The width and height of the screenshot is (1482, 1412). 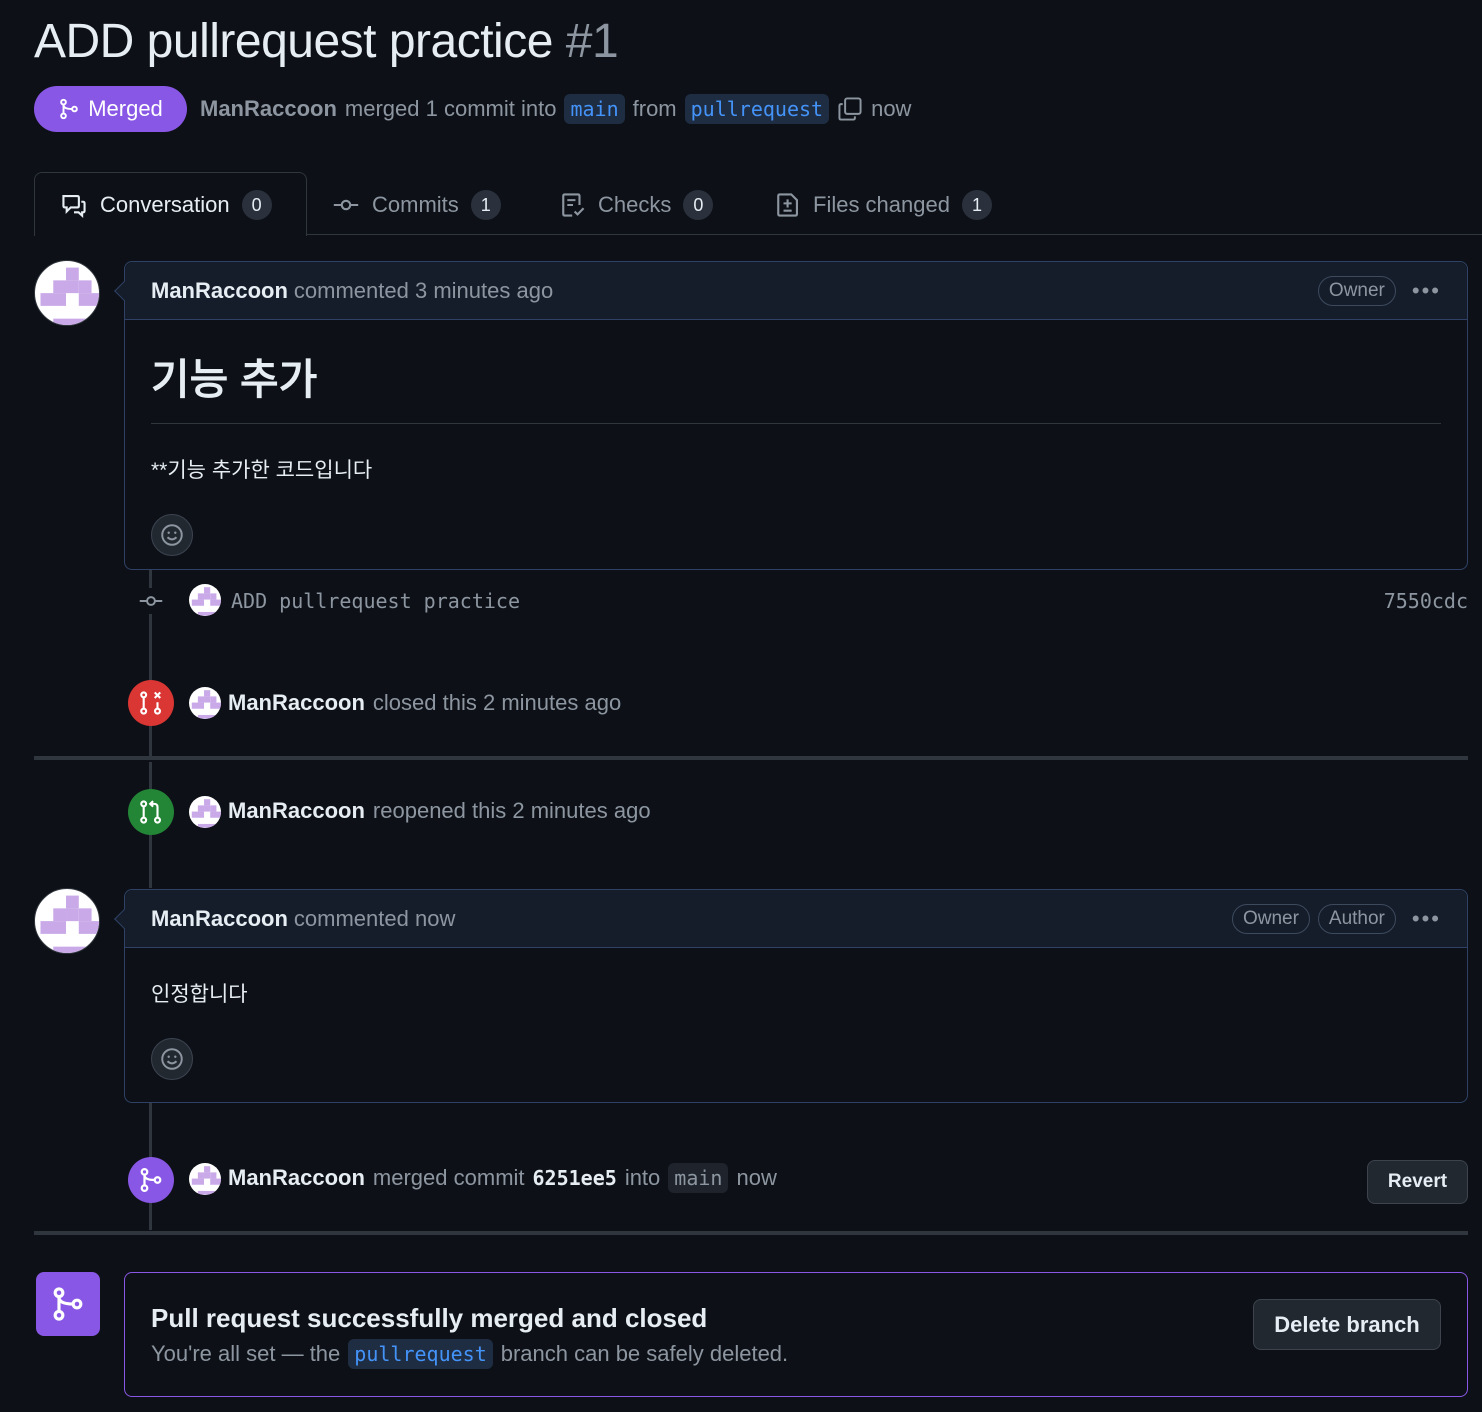 What do you see at coordinates (511, 810) in the screenshot?
I see `event-action: reopened this 2 minutes ago` at bounding box center [511, 810].